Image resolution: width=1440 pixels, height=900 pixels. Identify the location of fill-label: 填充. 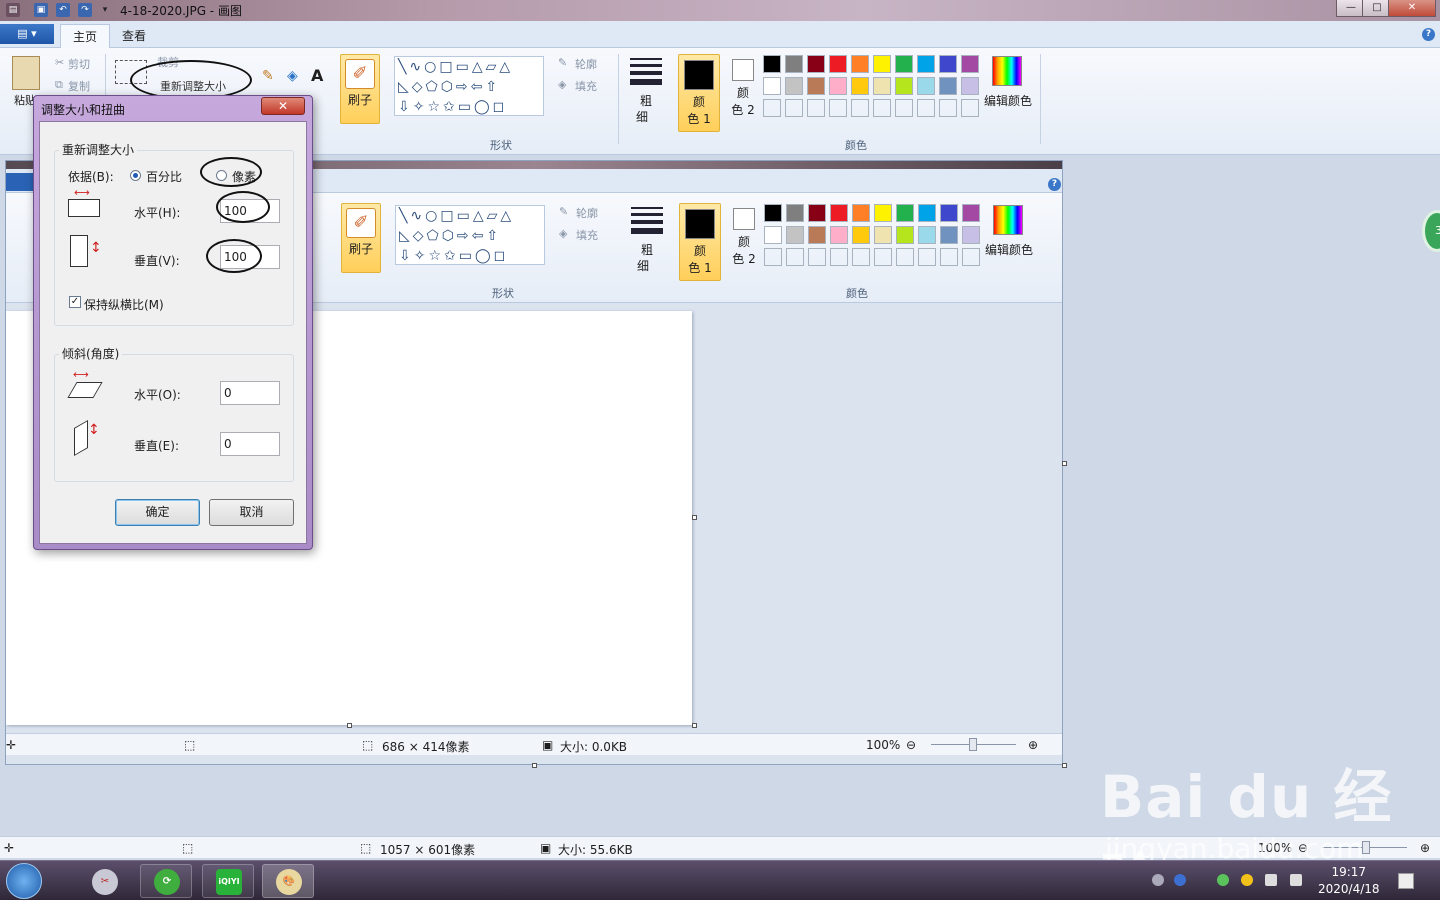
(587, 235).